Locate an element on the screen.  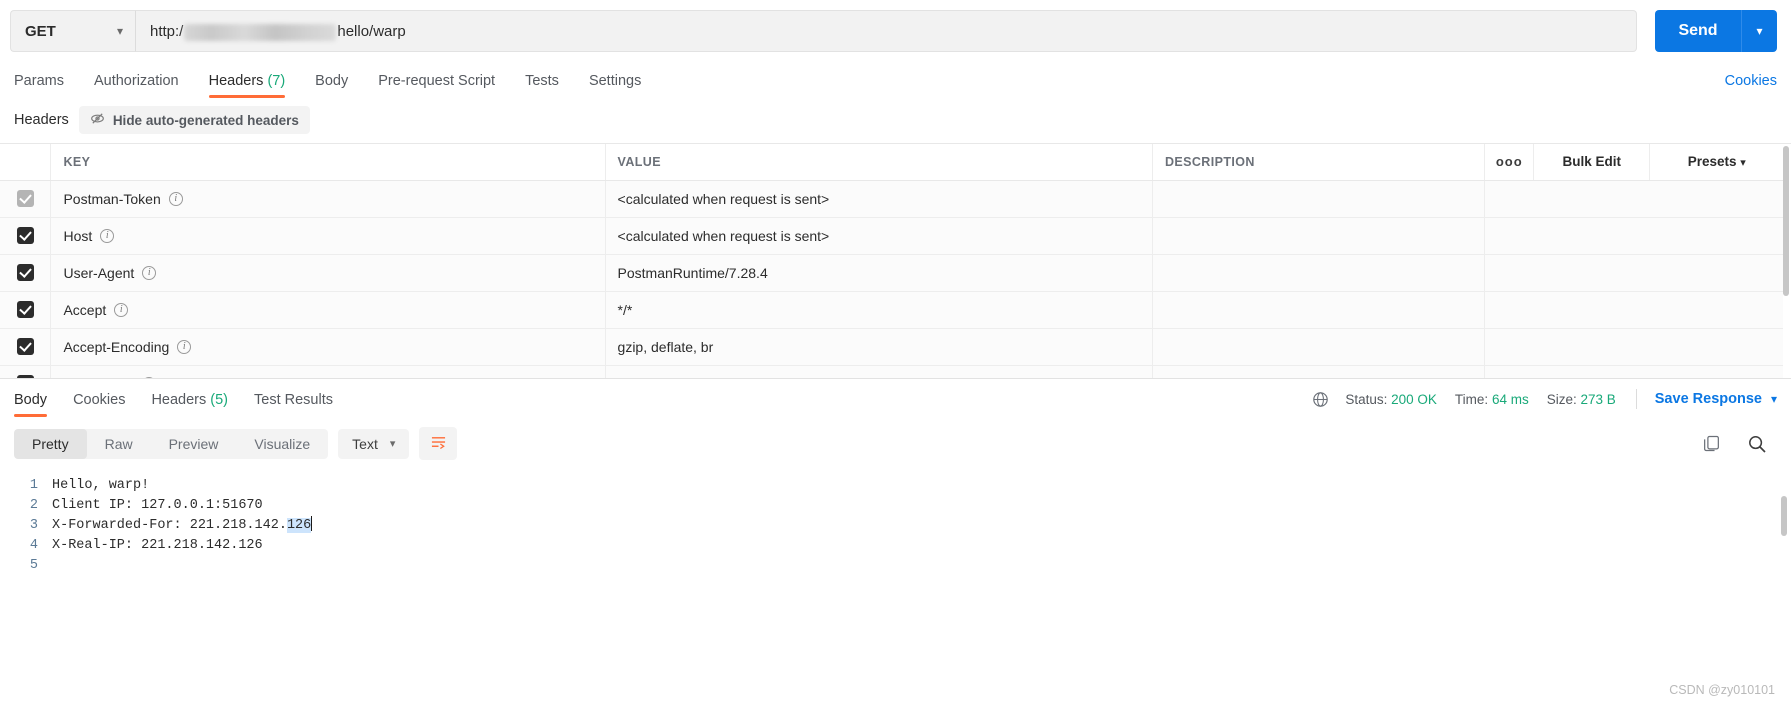
line-content: X-Forwarded-For: 221.218.142.126 is located at coordinates (182, 526).